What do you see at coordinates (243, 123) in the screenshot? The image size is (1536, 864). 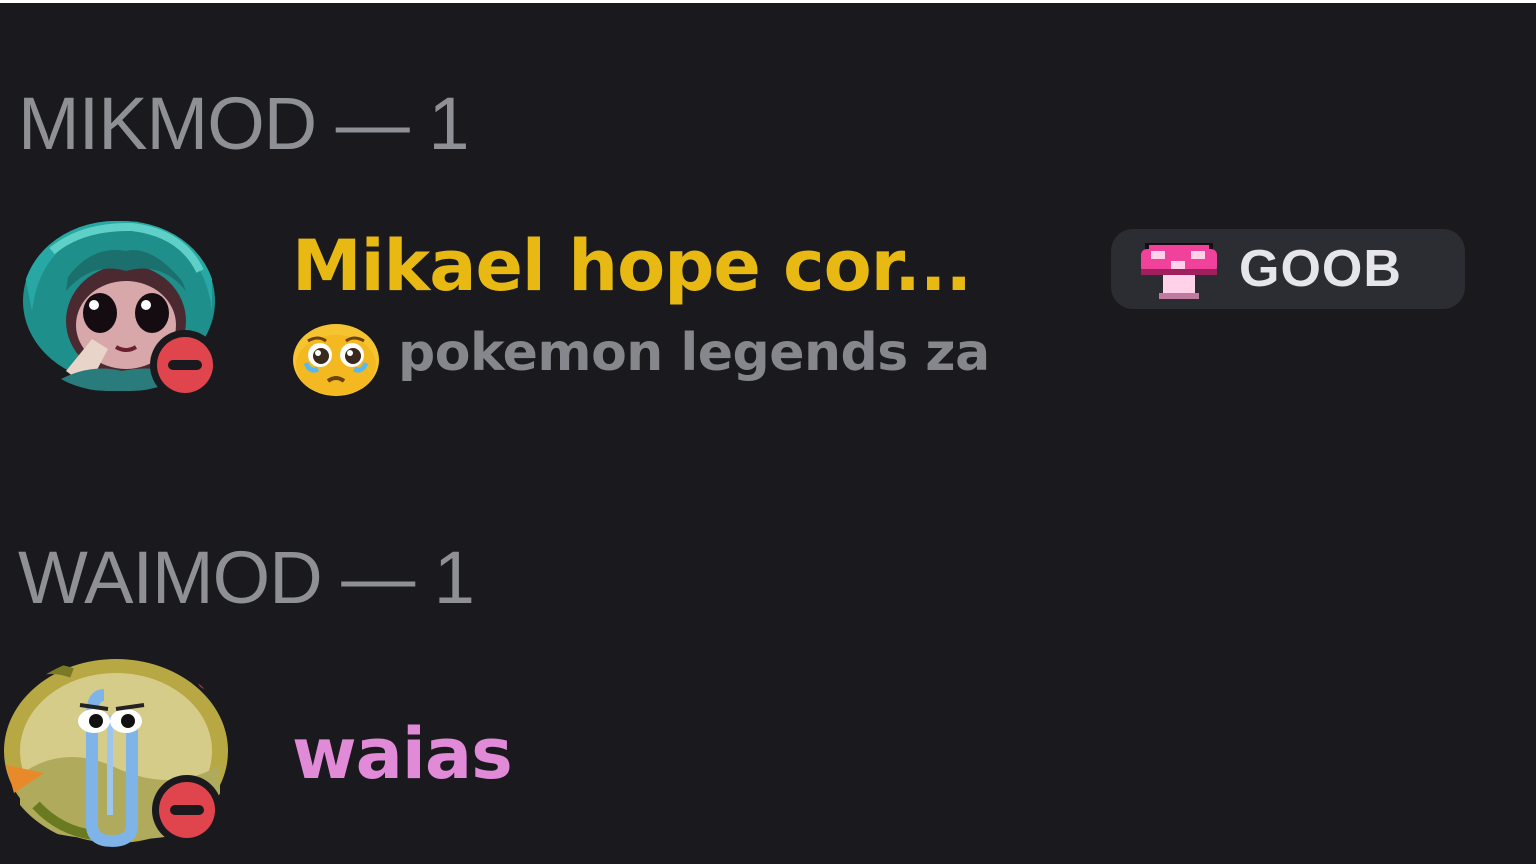 I see `role-group-header: MIKMOD — 1` at bounding box center [243, 123].